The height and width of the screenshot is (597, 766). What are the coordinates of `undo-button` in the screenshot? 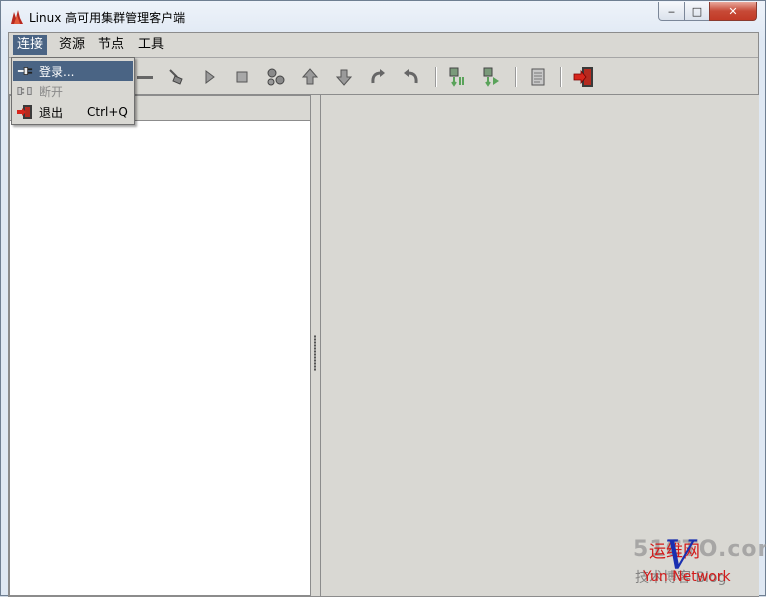 It's located at (411, 77).